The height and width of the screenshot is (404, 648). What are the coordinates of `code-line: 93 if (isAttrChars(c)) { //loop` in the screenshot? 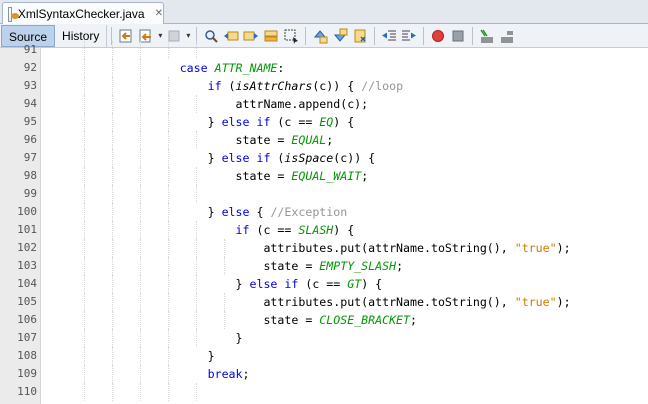 It's located at (324, 86).